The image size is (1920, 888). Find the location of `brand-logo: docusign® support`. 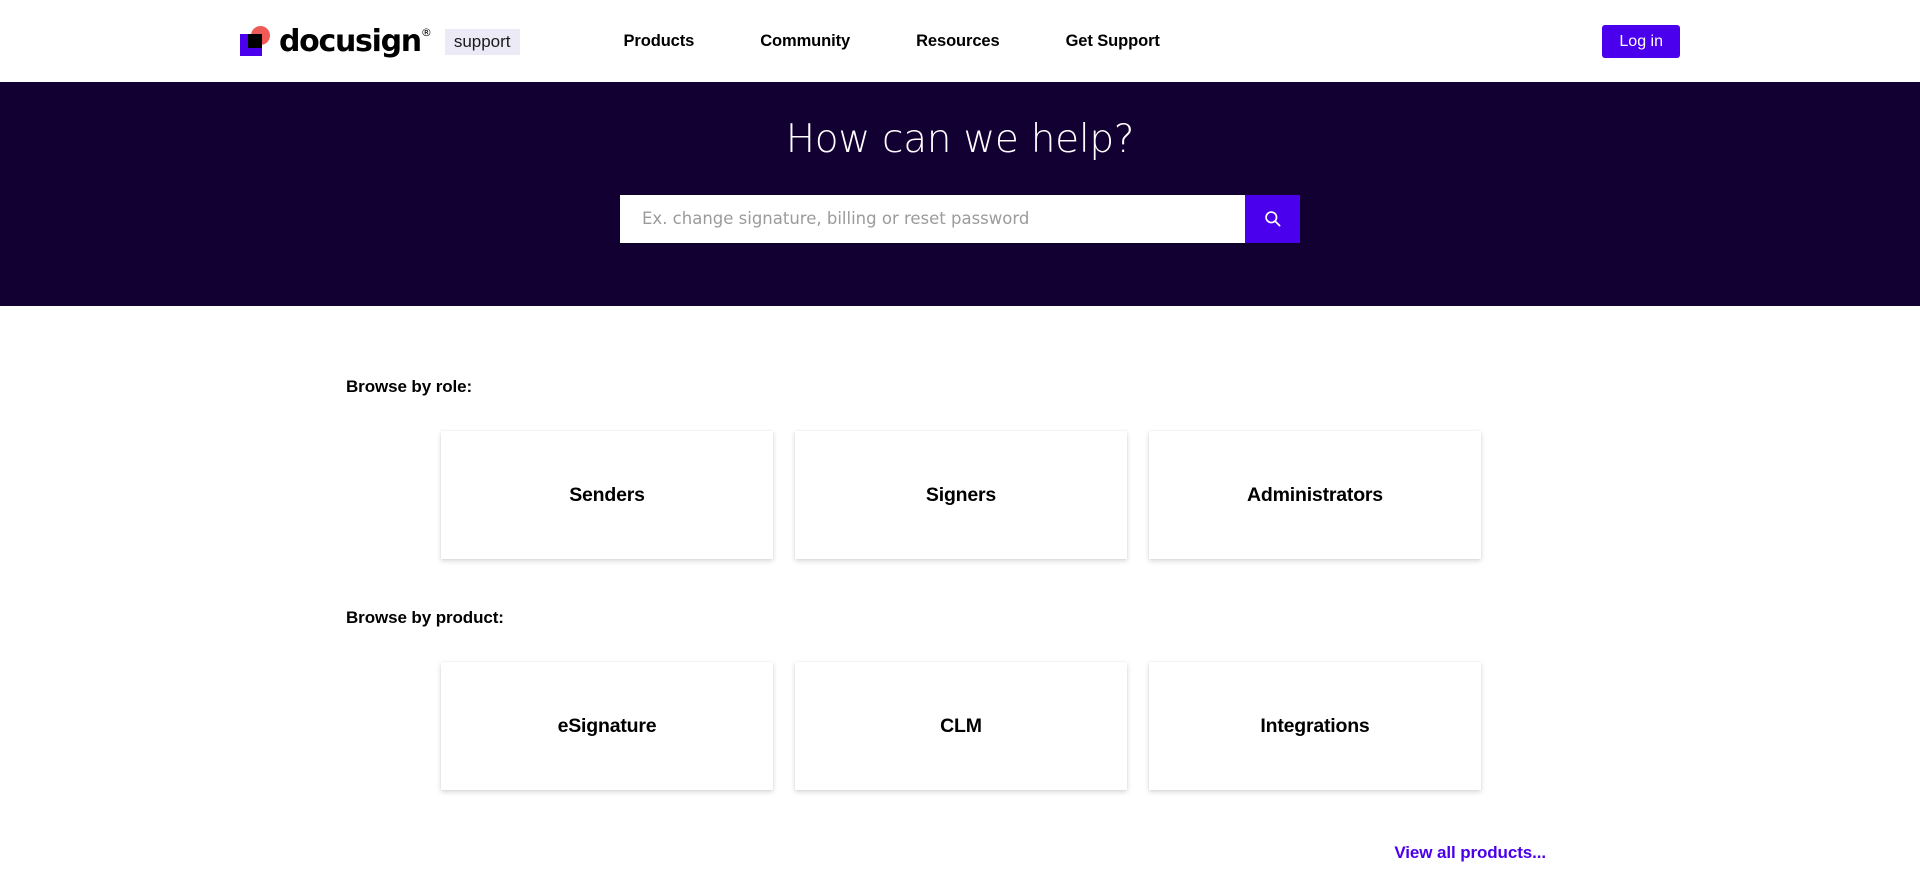

brand-logo: docusign® support is located at coordinates (380, 41).